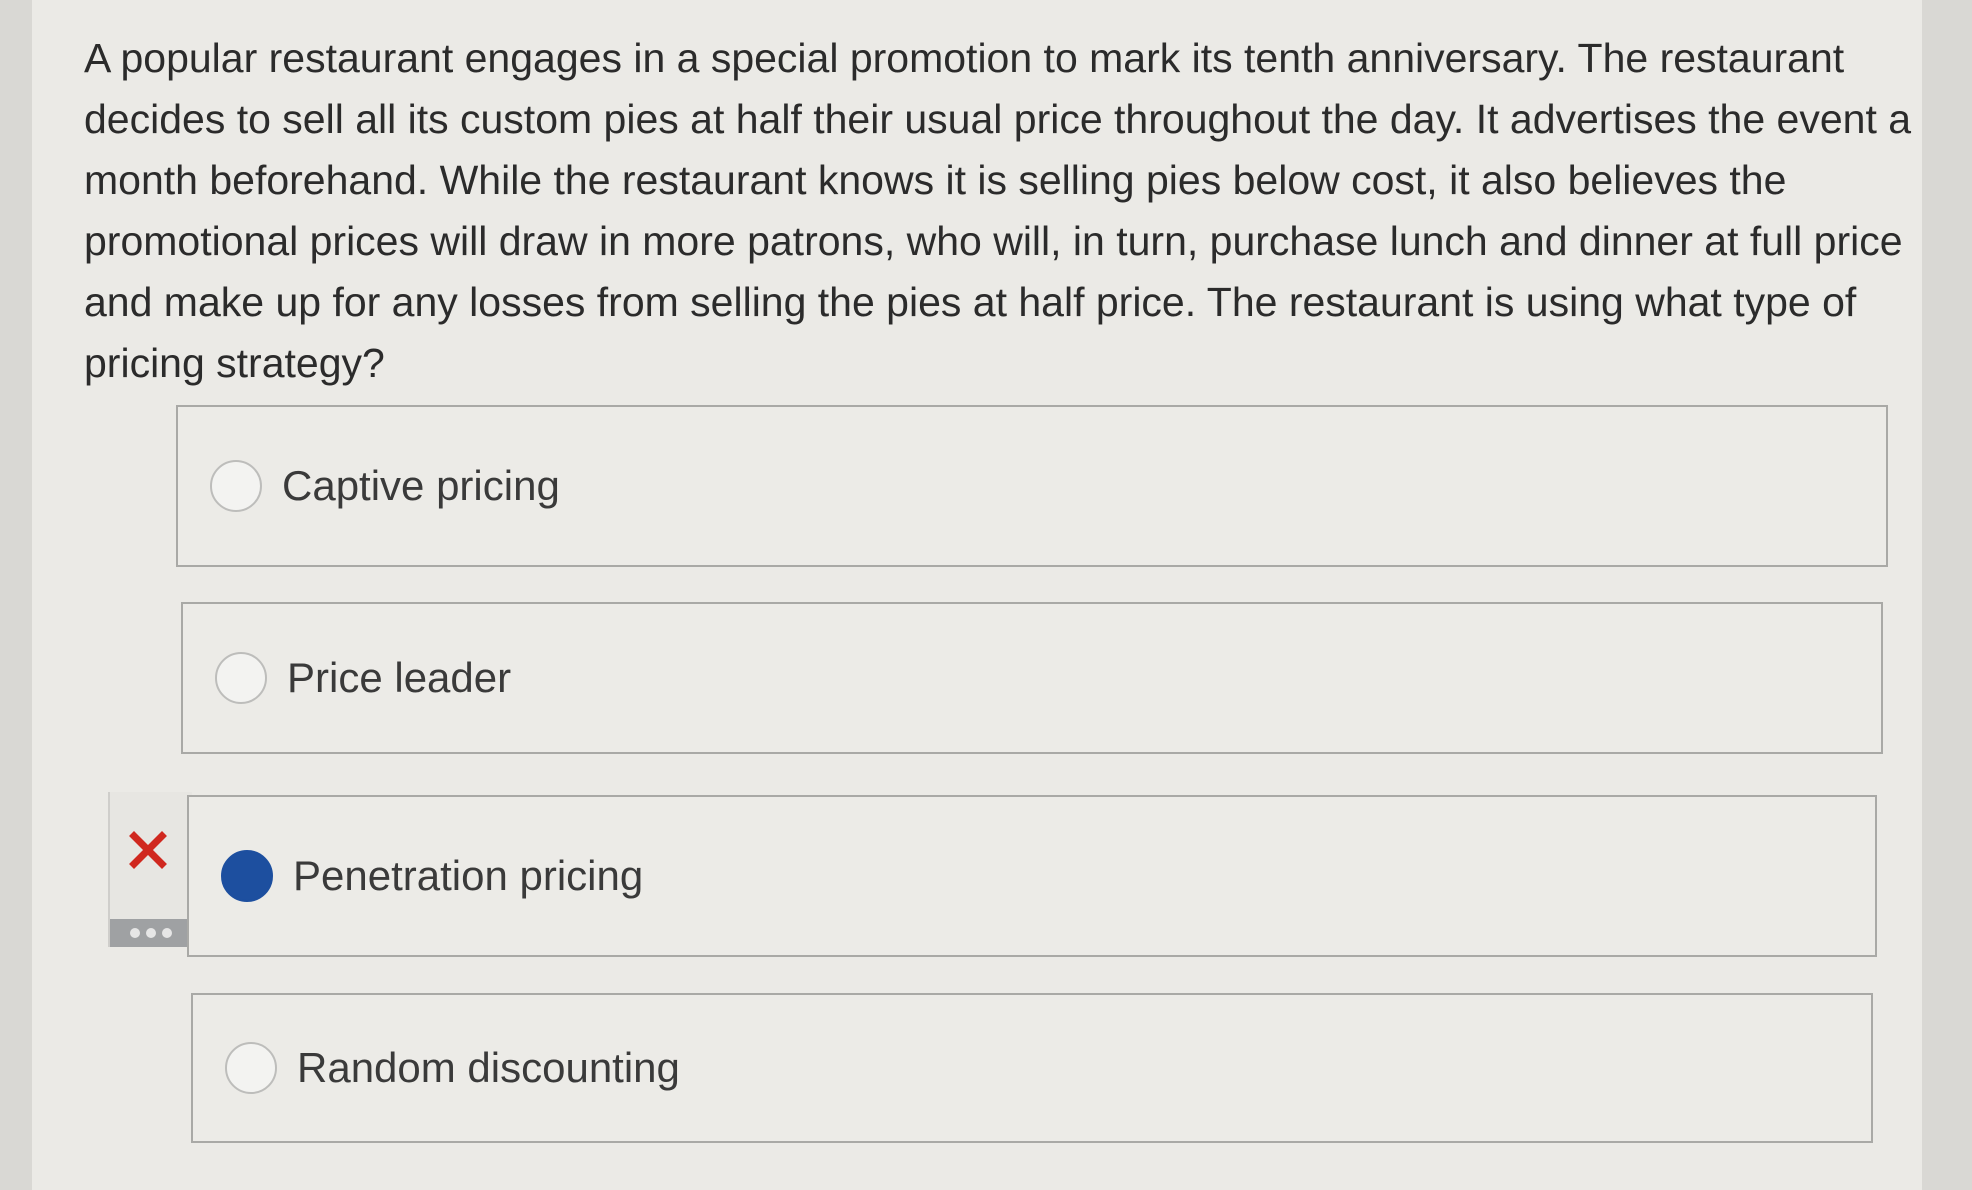 The image size is (1972, 1190). Describe the element at coordinates (1032, 486) in the screenshot. I see `choice-captive-pricing: Captive pricing` at that location.